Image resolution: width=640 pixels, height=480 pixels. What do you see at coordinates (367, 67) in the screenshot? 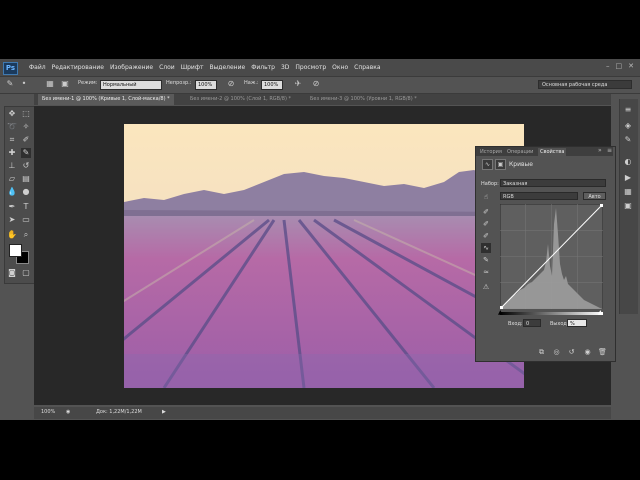
I see `menu-help: Справка` at bounding box center [367, 67].